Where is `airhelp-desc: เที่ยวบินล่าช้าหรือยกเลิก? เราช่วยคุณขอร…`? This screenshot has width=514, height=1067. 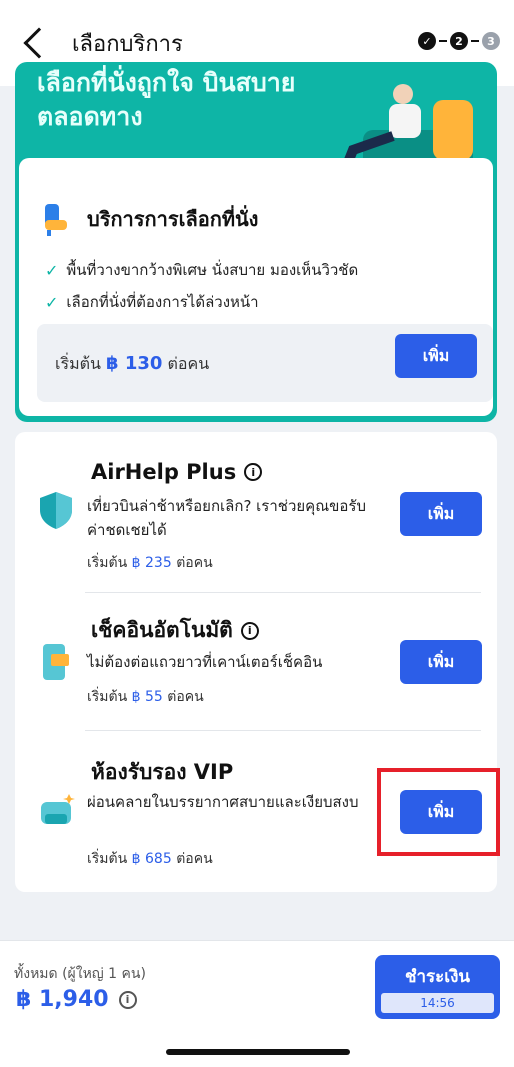 airhelp-desc: เที่ยวบินล่าช้าหรือยกเลิก? เราช่วยคุณขอร… is located at coordinates (226, 518).